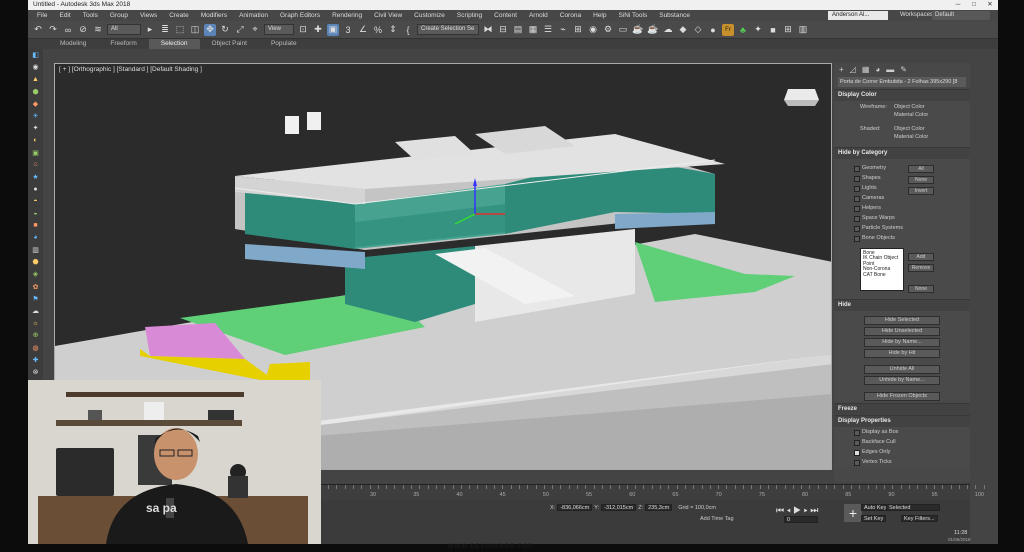  What do you see at coordinates (505, 15) in the screenshot?
I see `menu-item-content: Content` at bounding box center [505, 15].